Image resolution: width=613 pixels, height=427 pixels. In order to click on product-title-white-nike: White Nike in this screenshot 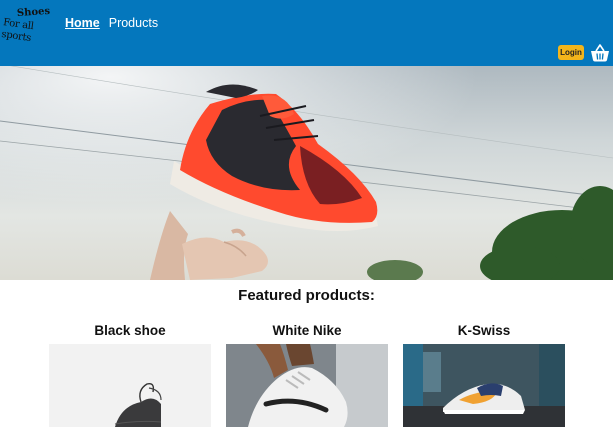, I will do `click(307, 330)`.